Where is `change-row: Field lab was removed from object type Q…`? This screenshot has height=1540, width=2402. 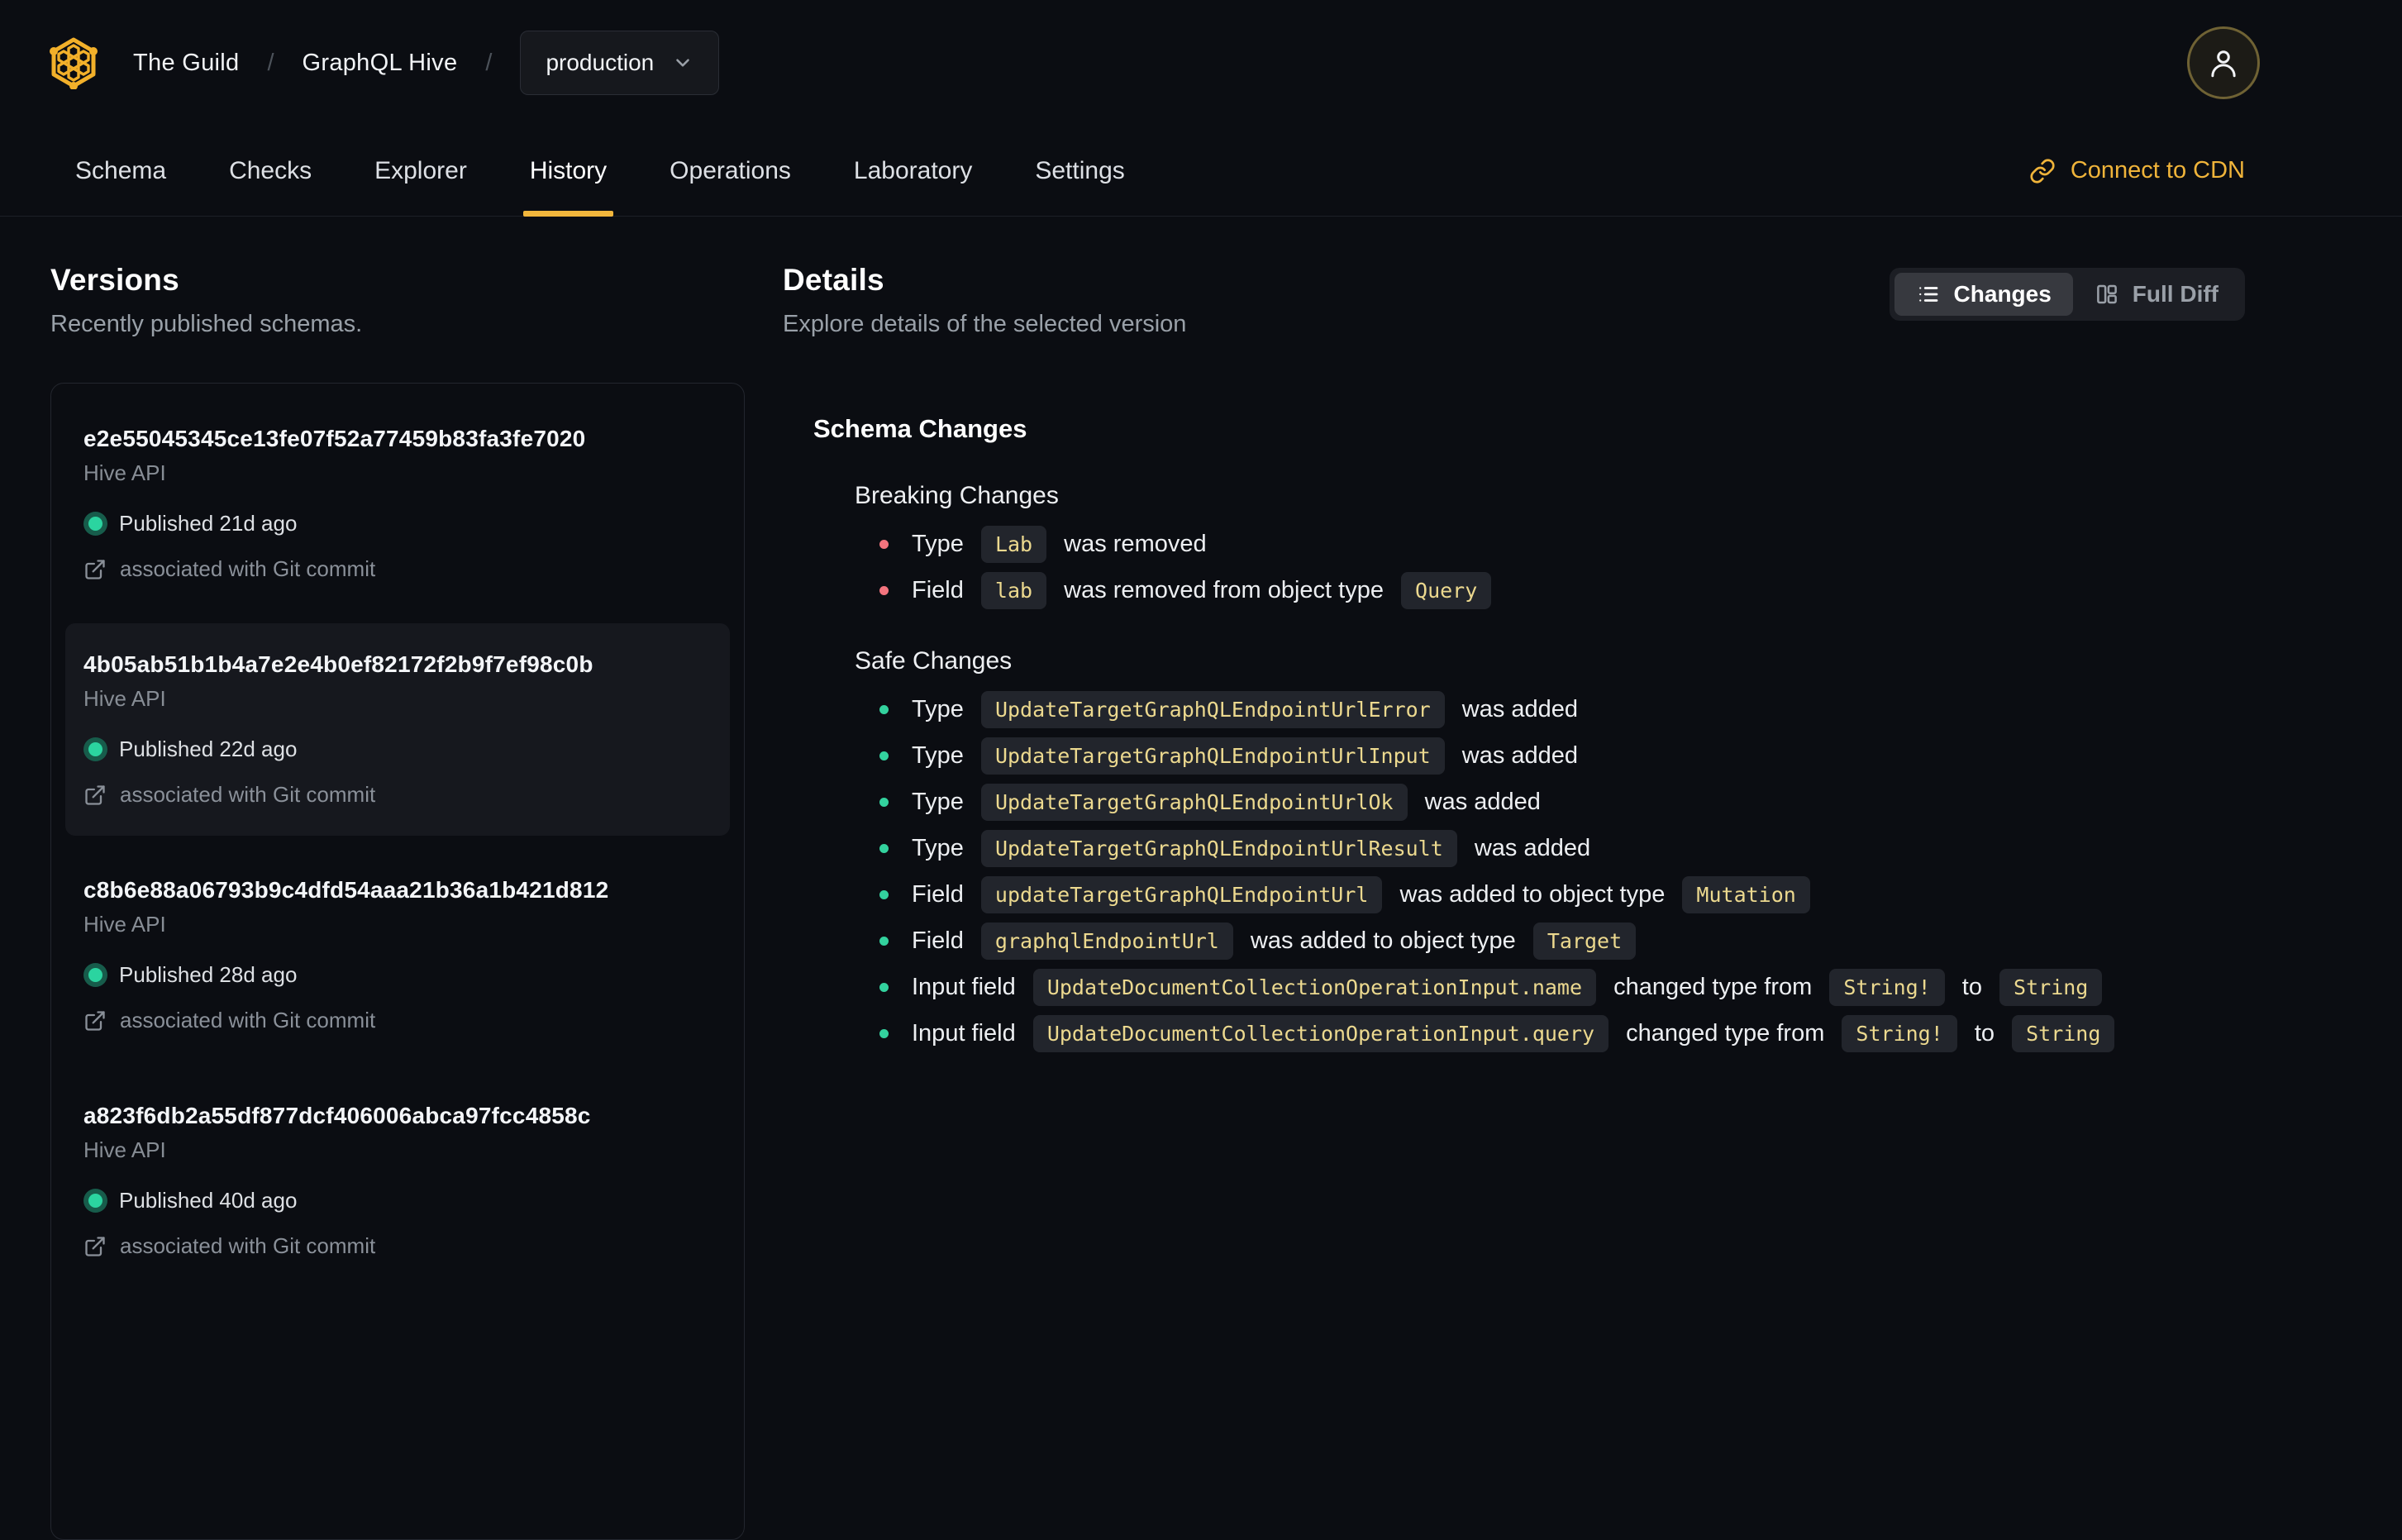 change-row: Field lab was removed from object type Q… is located at coordinates (1550, 590).